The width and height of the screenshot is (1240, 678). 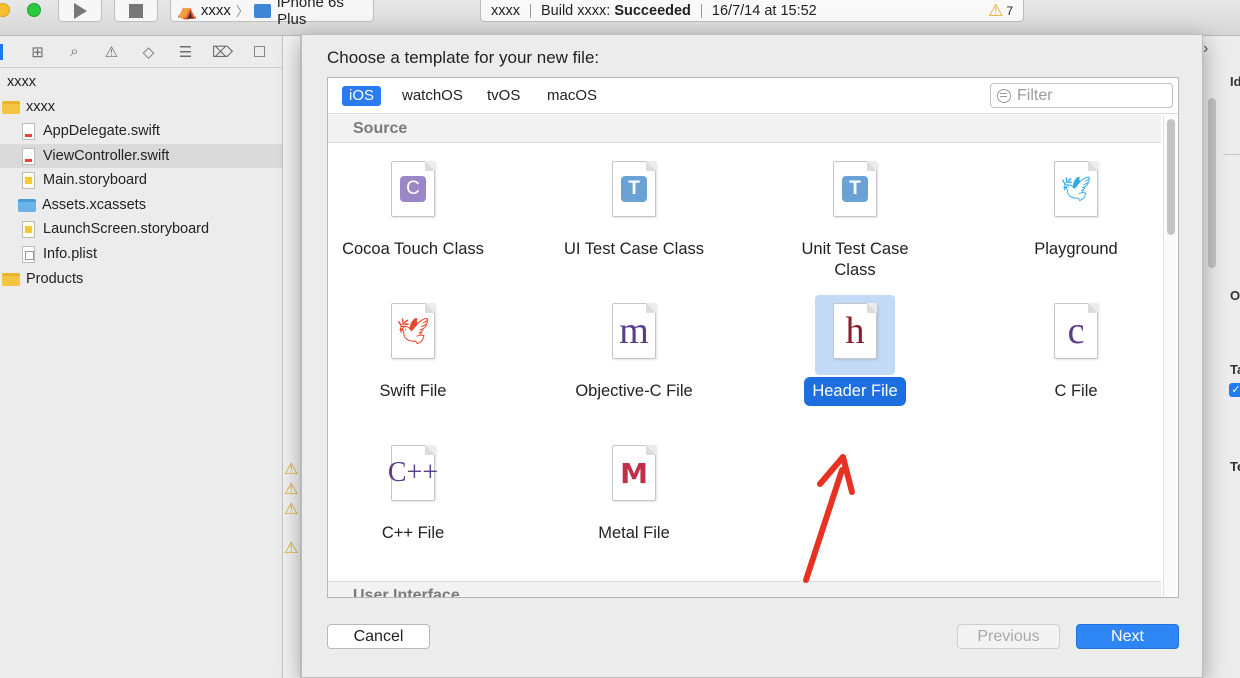 I want to click on inspector-label: Id, so click(x=1235, y=81).